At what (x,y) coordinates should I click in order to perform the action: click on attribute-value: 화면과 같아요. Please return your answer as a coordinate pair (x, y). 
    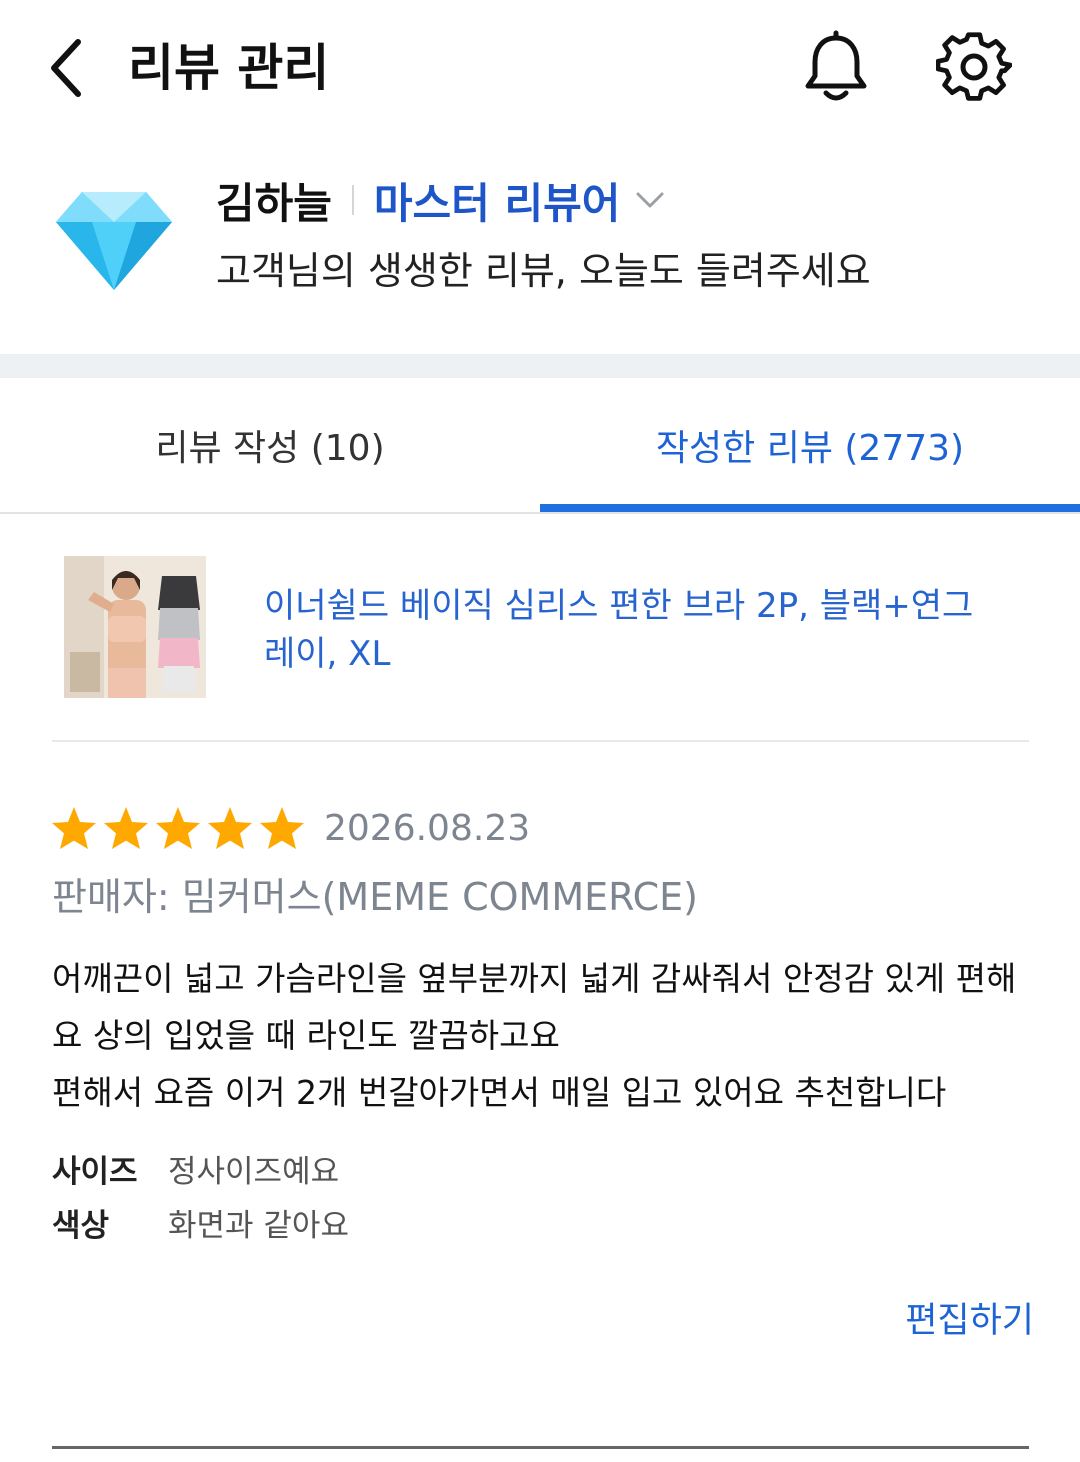
    Looking at the image, I should click on (258, 1226).